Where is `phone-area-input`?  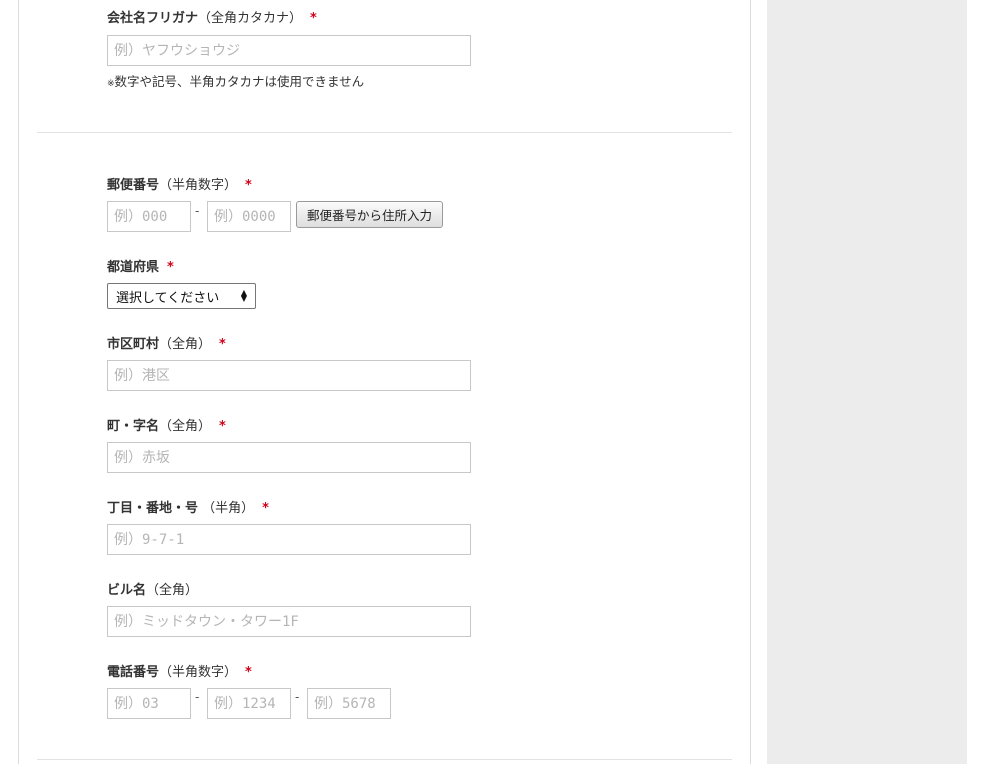
phone-area-input is located at coordinates (149, 703).